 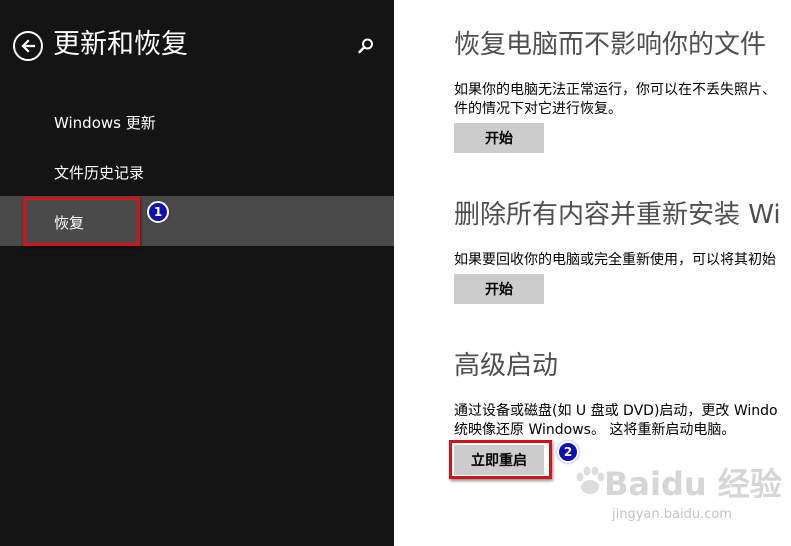 I want to click on nav-item-label: Windows 更新, so click(x=105, y=123).